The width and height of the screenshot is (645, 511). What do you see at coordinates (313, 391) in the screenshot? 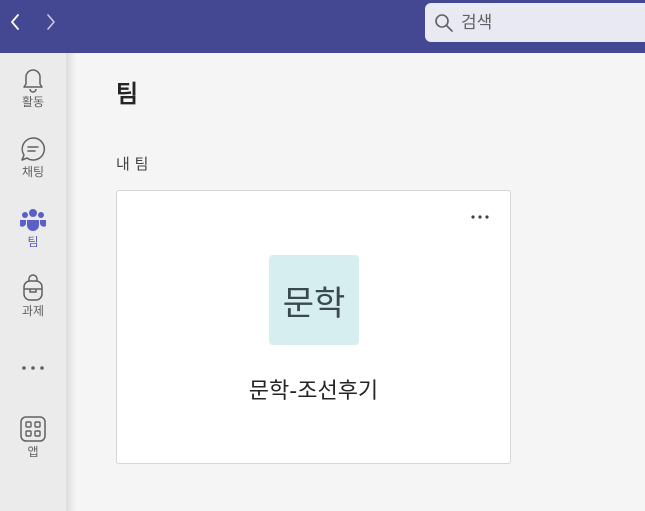
I see `team-name: 문학-조선후기` at bounding box center [313, 391].